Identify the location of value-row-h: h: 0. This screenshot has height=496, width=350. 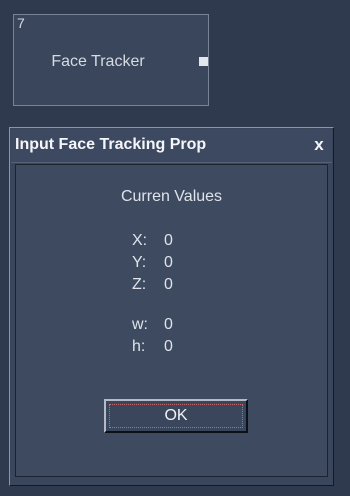
(152, 347).